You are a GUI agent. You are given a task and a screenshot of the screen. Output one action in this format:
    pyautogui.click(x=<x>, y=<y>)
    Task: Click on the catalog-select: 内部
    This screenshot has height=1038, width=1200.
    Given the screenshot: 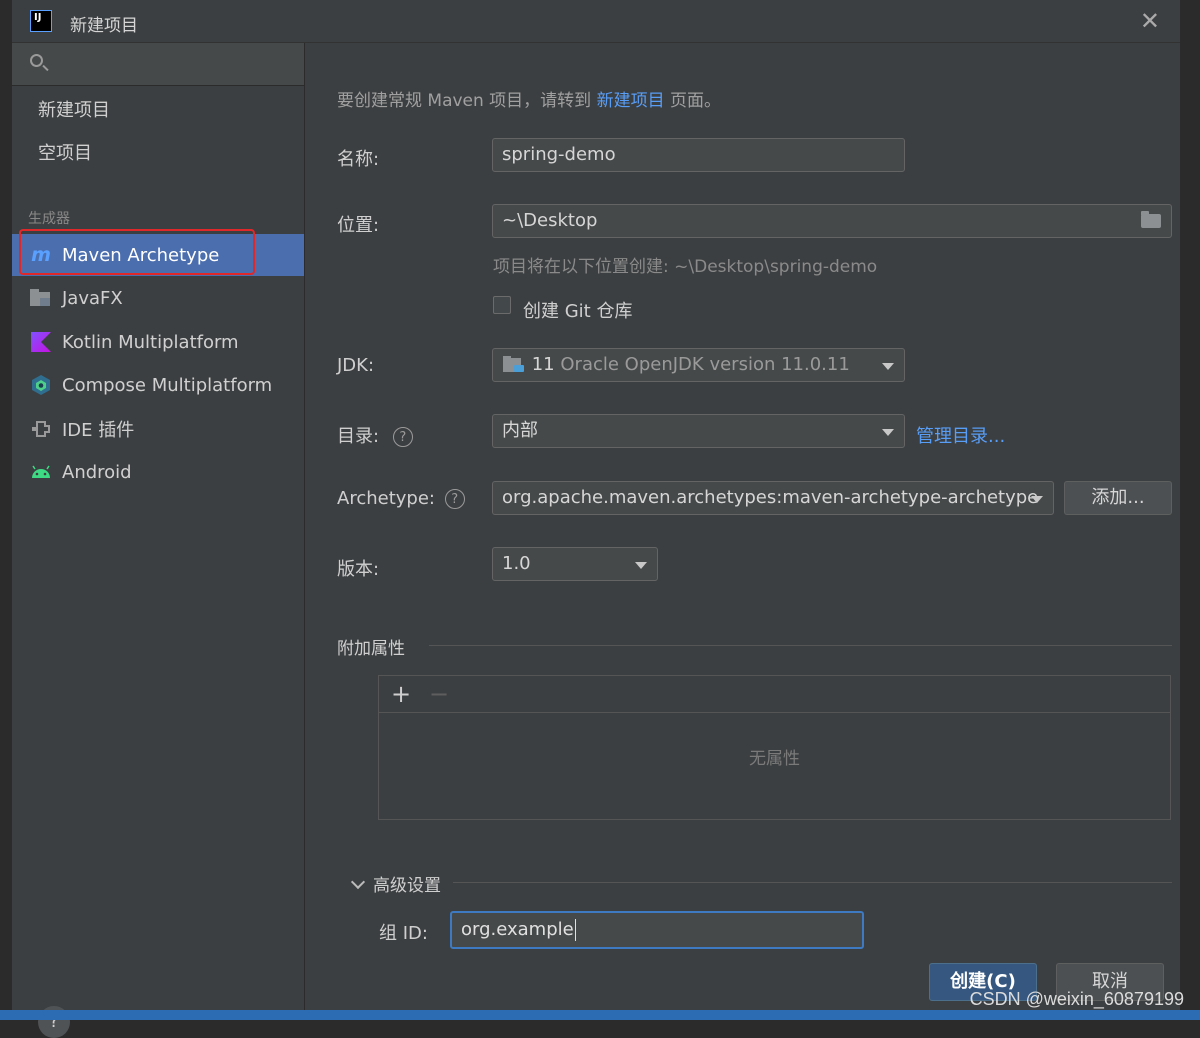 What is the action you would take?
    pyautogui.click(x=698, y=431)
    